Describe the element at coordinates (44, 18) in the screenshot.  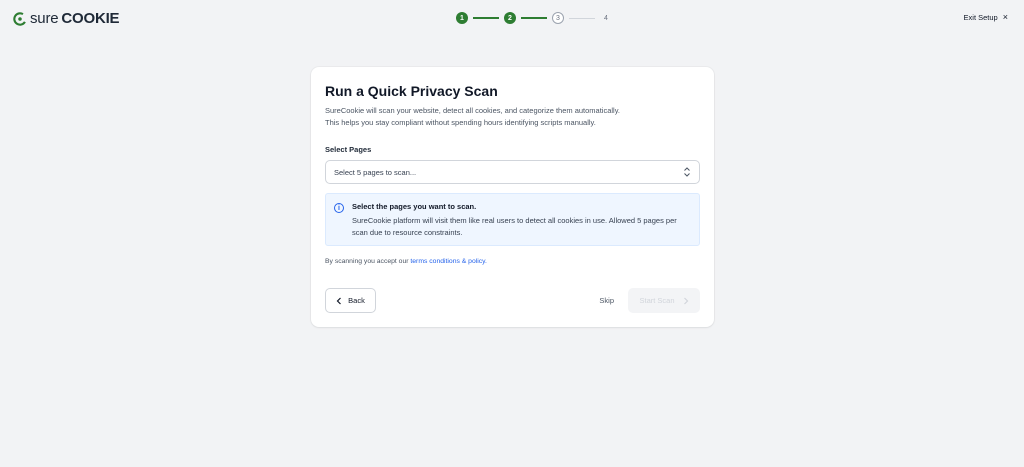
I see `logo-text-sure: SURE` at that location.